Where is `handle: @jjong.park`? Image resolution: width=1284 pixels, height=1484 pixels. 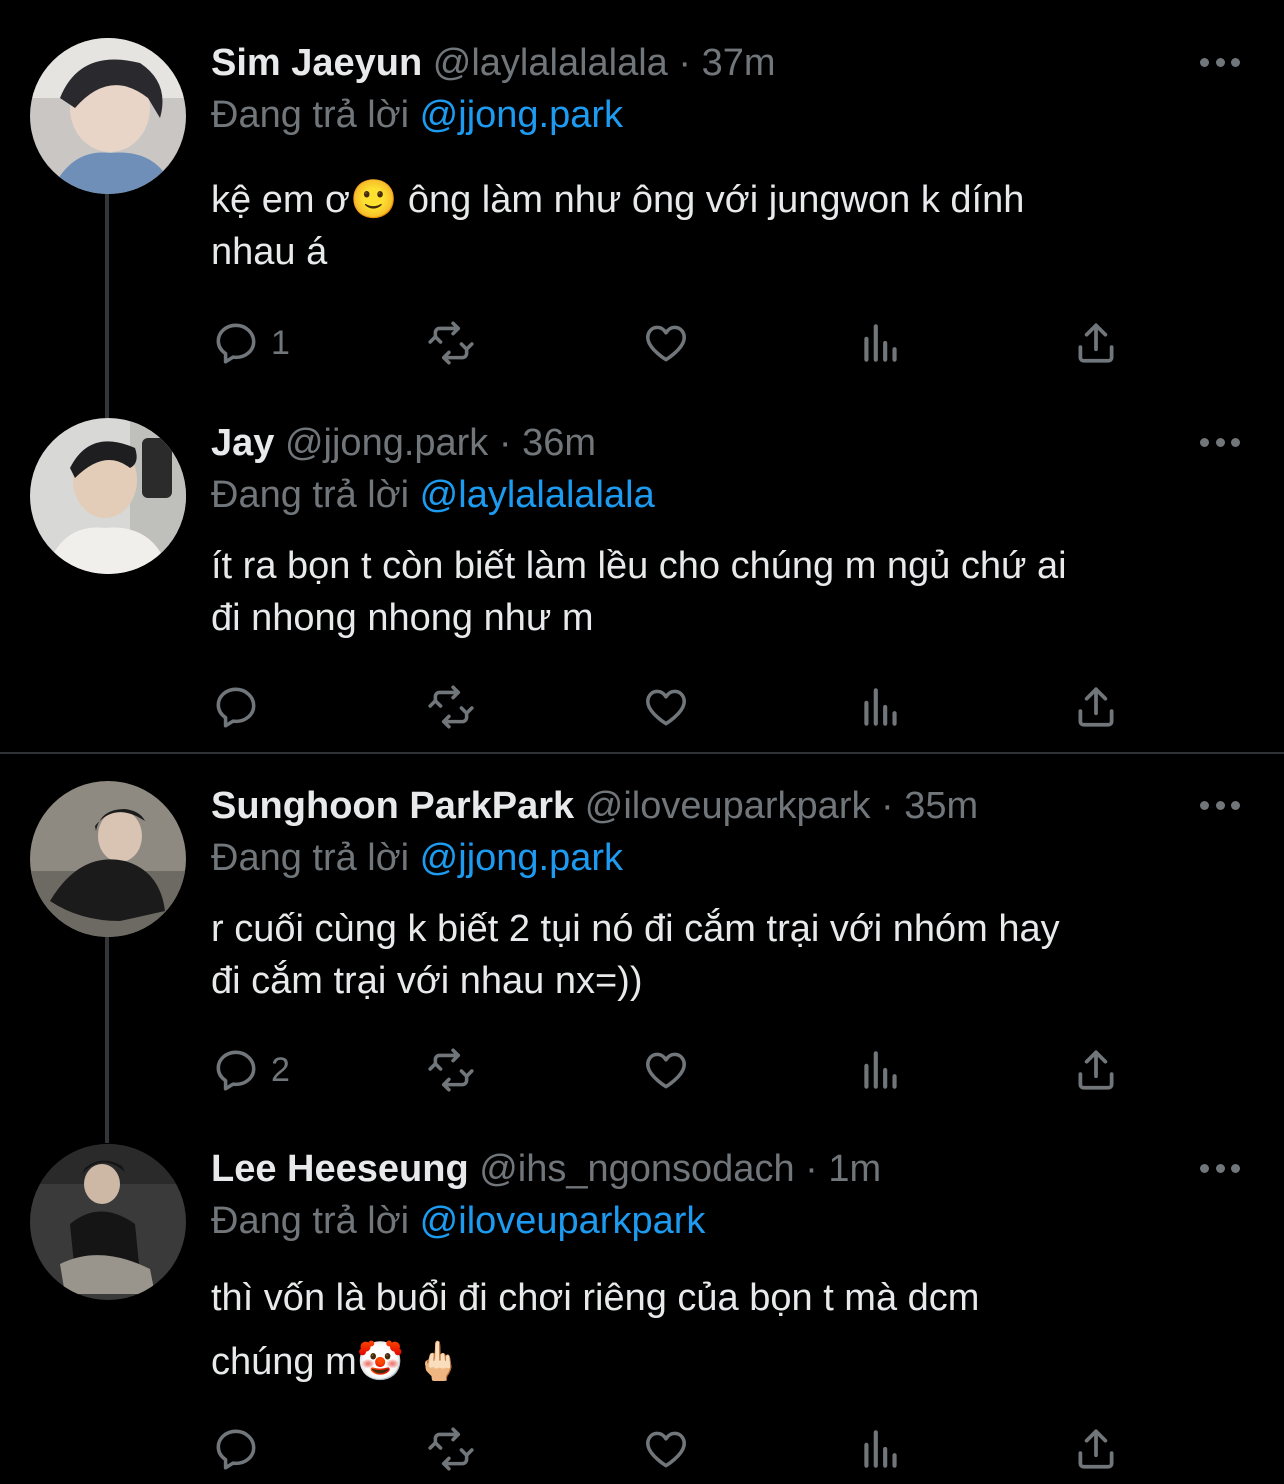 handle: @jjong.park is located at coordinates (386, 443).